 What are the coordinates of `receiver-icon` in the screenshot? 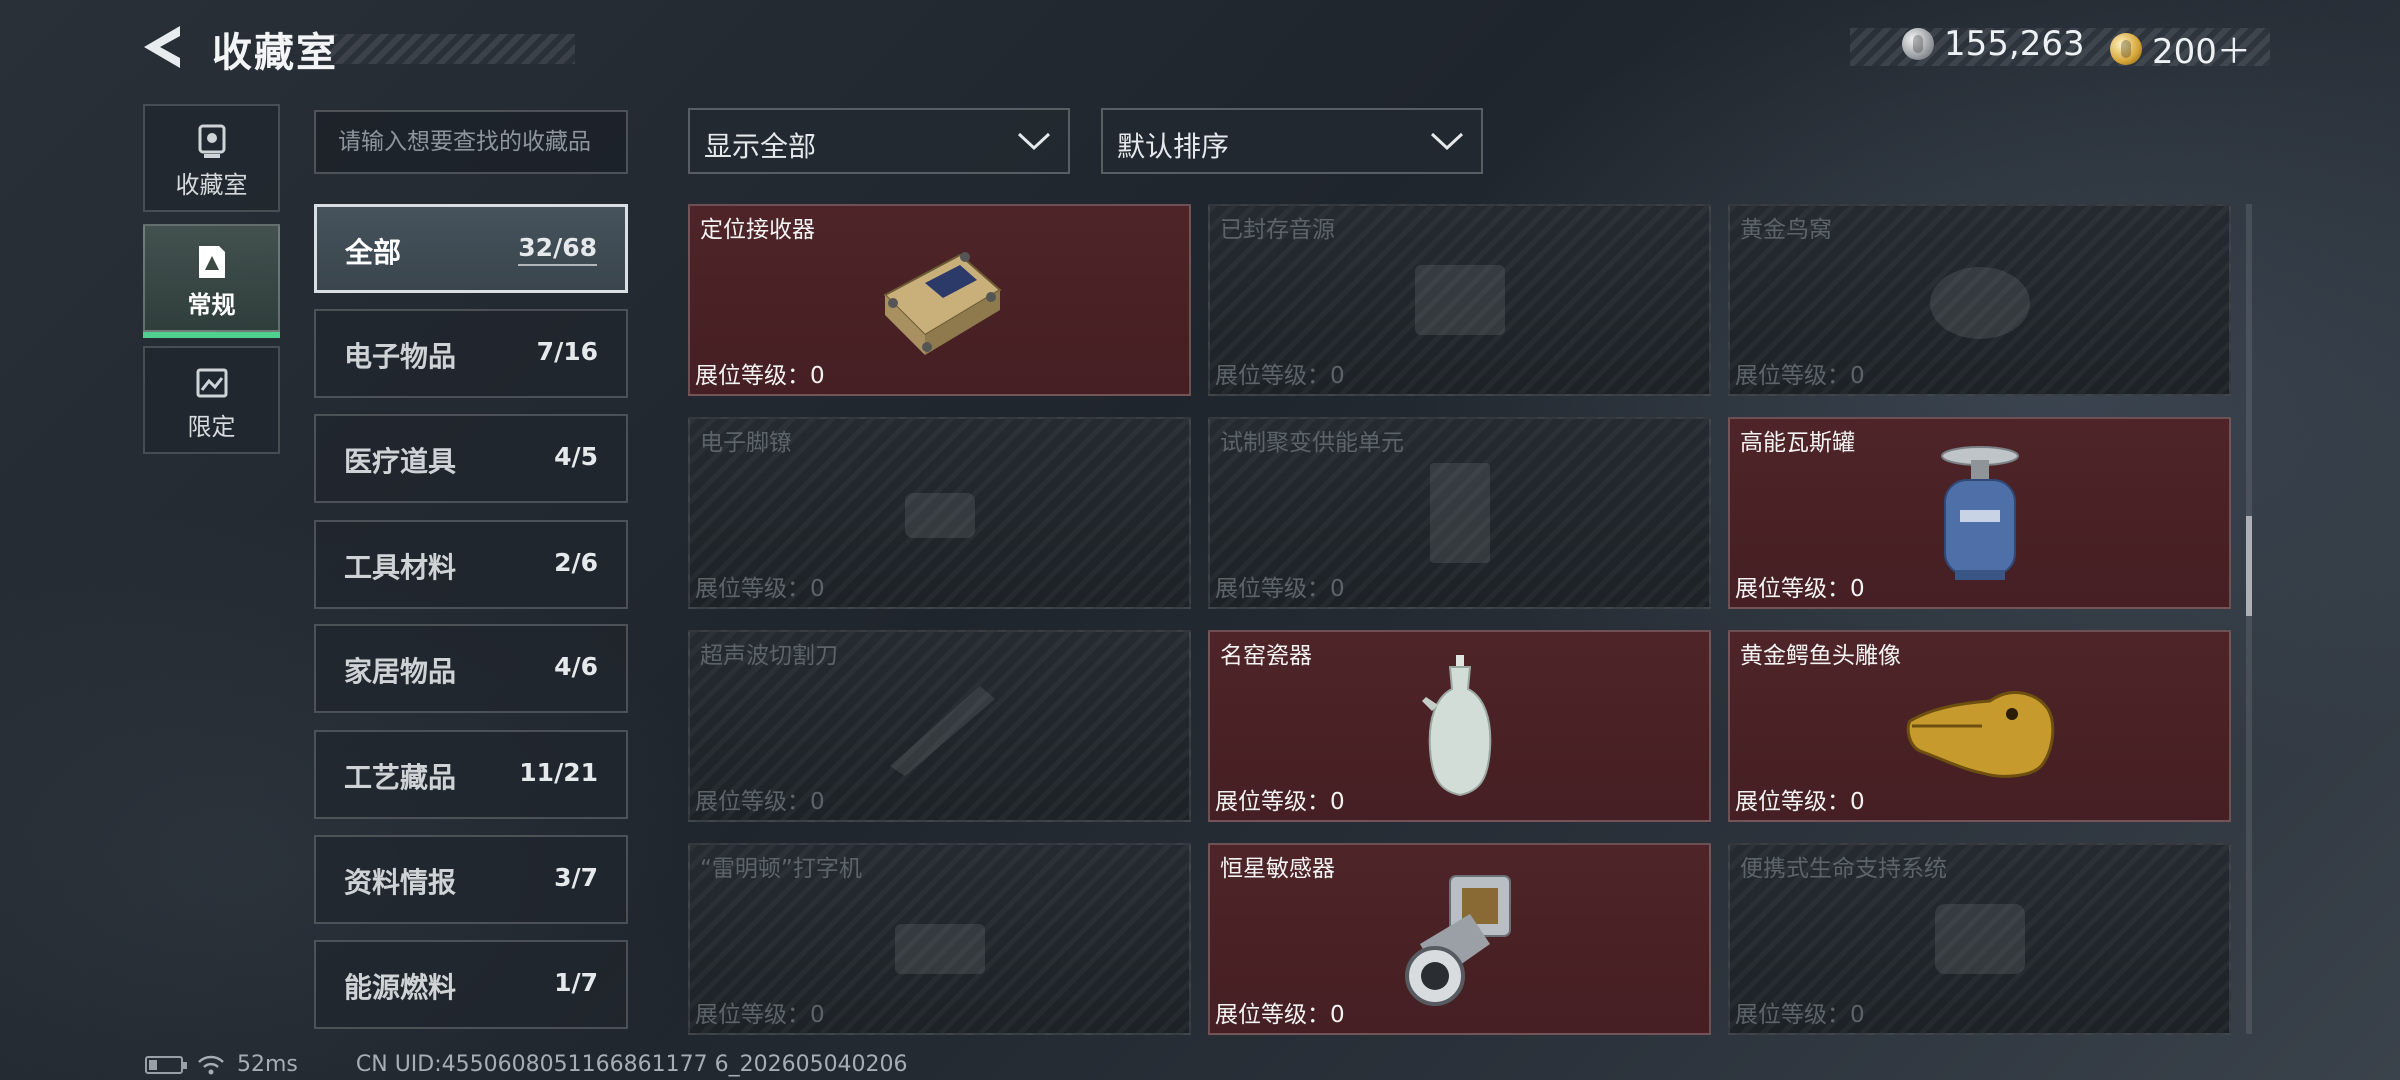 It's located at (942, 303).